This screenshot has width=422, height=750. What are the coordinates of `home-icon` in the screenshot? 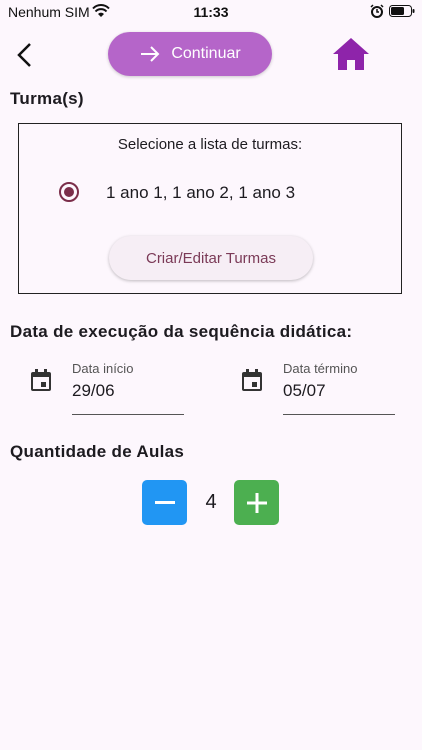 It's located at (351, 54).